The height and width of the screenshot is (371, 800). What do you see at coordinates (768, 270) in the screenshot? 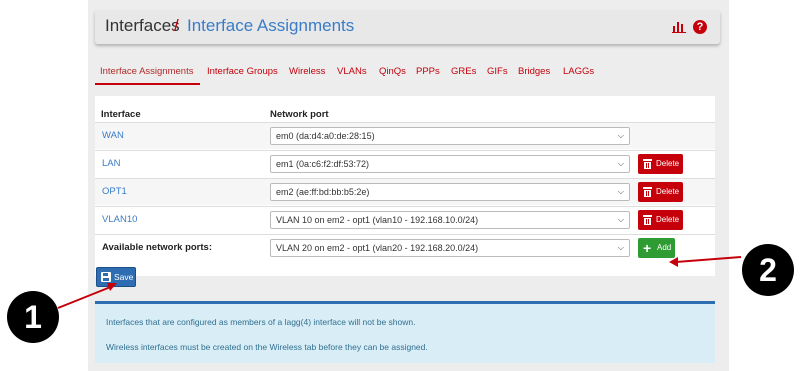
I see `callout-badge-2: 2` at bounding box center [768, 270].